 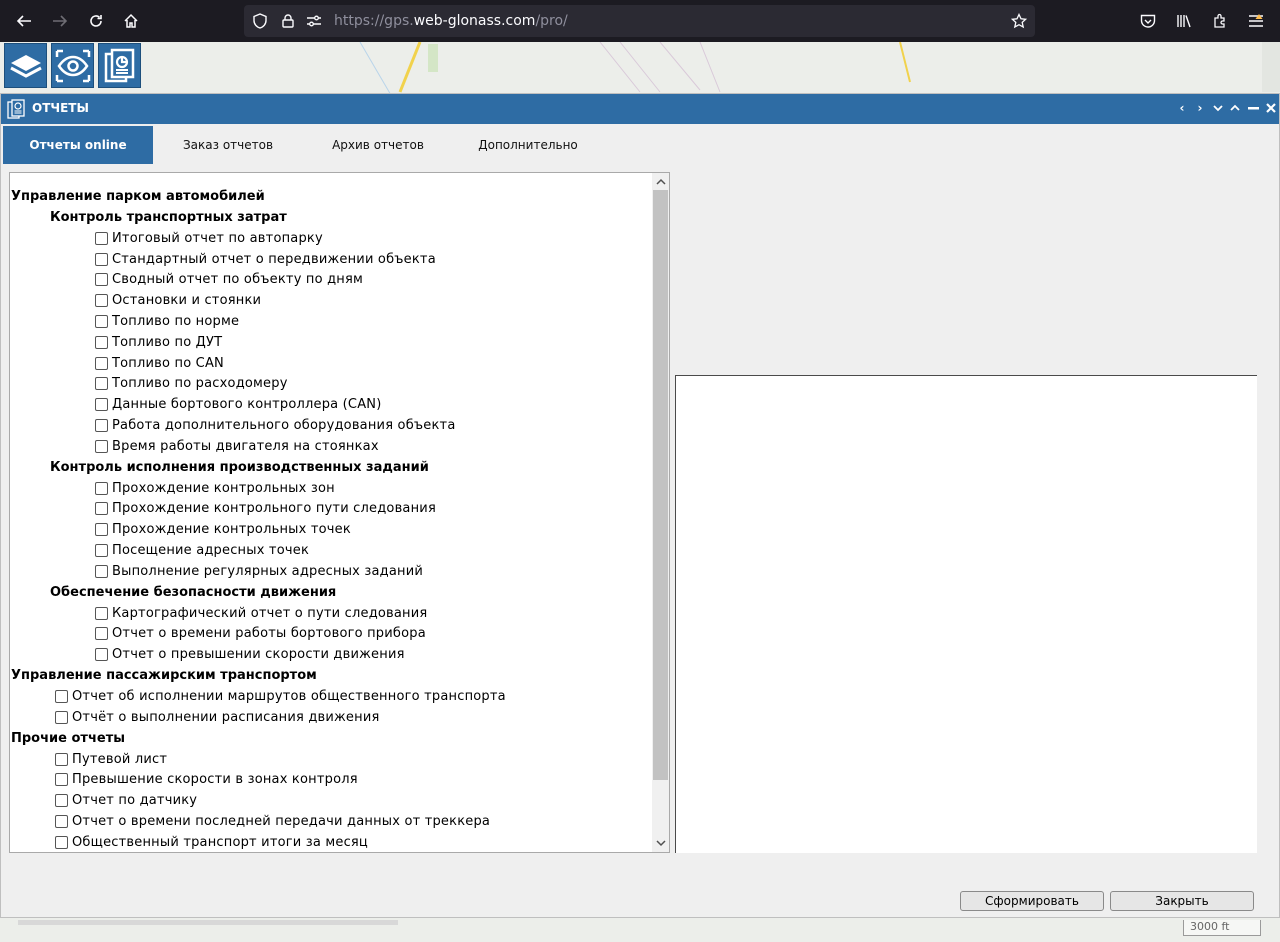 What do you see at coordinates (288, 21) in the screenshot?
I see `lock-icon` at bounding box center [288, 21].